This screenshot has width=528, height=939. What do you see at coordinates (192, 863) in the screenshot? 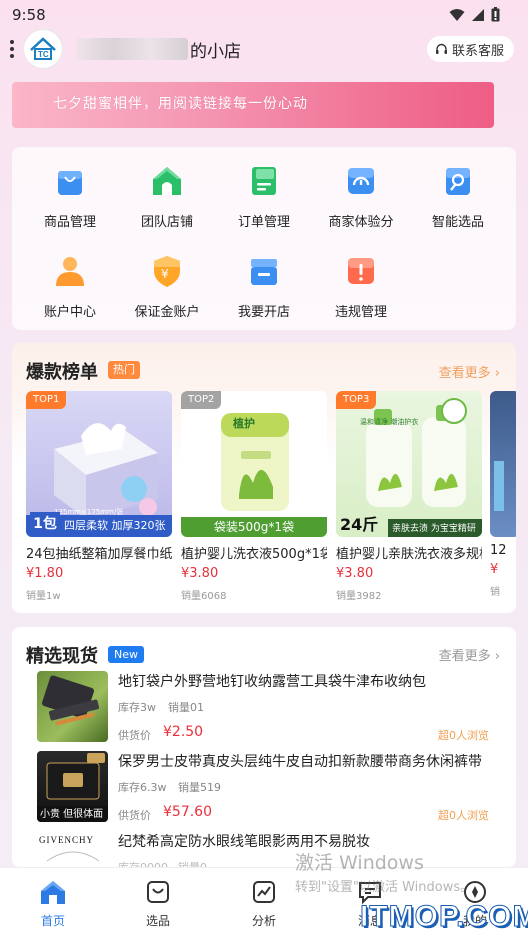
I see `product-sold: 销量0` at bounding box center [192, 863].